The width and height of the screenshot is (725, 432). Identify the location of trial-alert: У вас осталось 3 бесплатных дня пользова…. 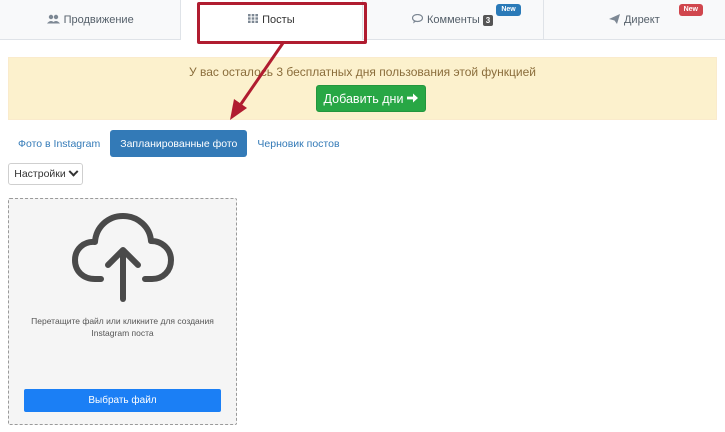
(362, 88).